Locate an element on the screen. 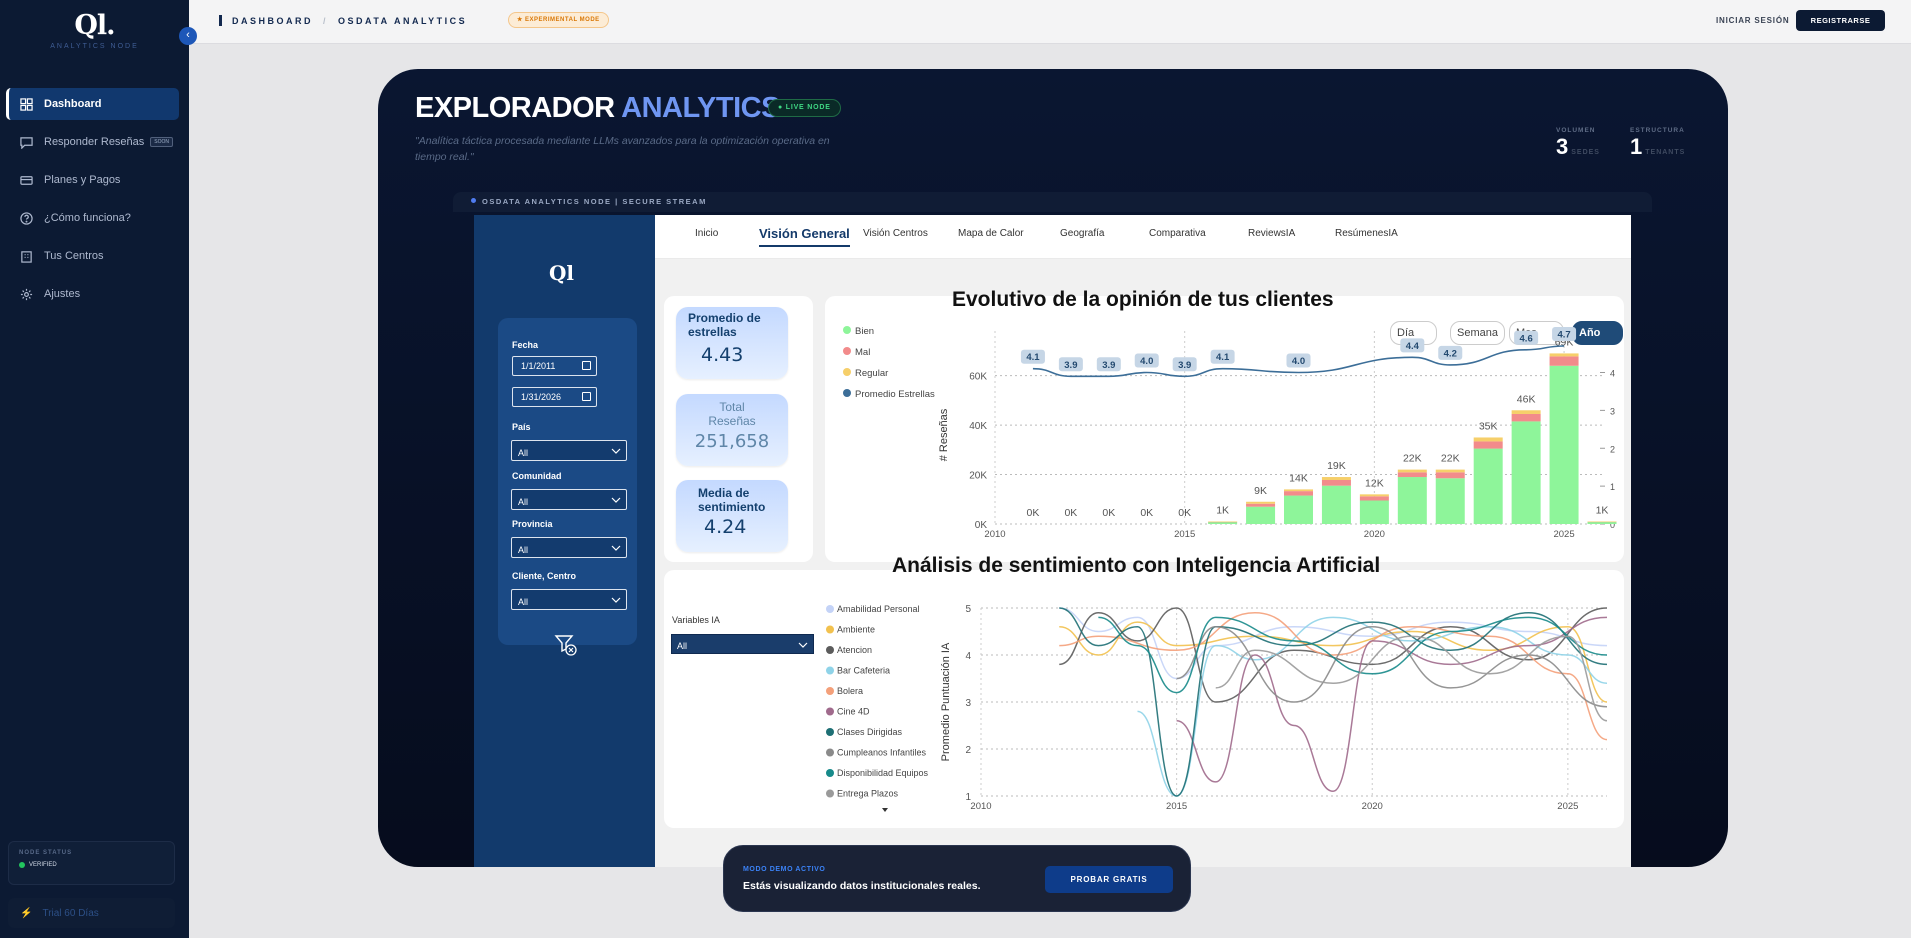 This screenshot has height=938, width=1911. legend-label: Entrega Plazos is located at coordinates (868, 794).